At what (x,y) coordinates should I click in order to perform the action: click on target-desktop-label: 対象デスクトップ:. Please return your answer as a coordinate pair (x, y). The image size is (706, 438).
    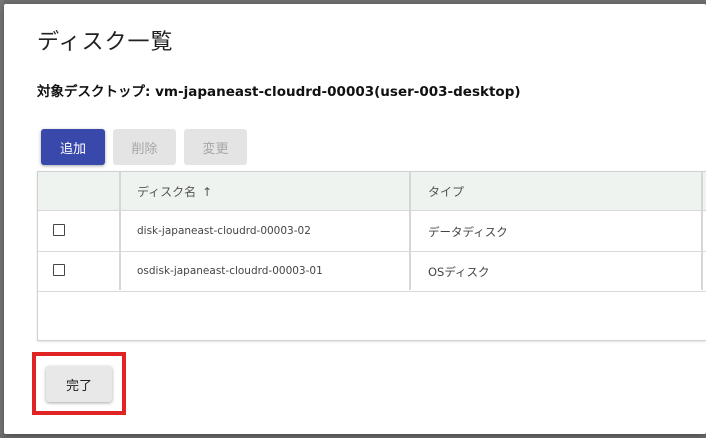
    Looking at the image, I should click on (96, 92).